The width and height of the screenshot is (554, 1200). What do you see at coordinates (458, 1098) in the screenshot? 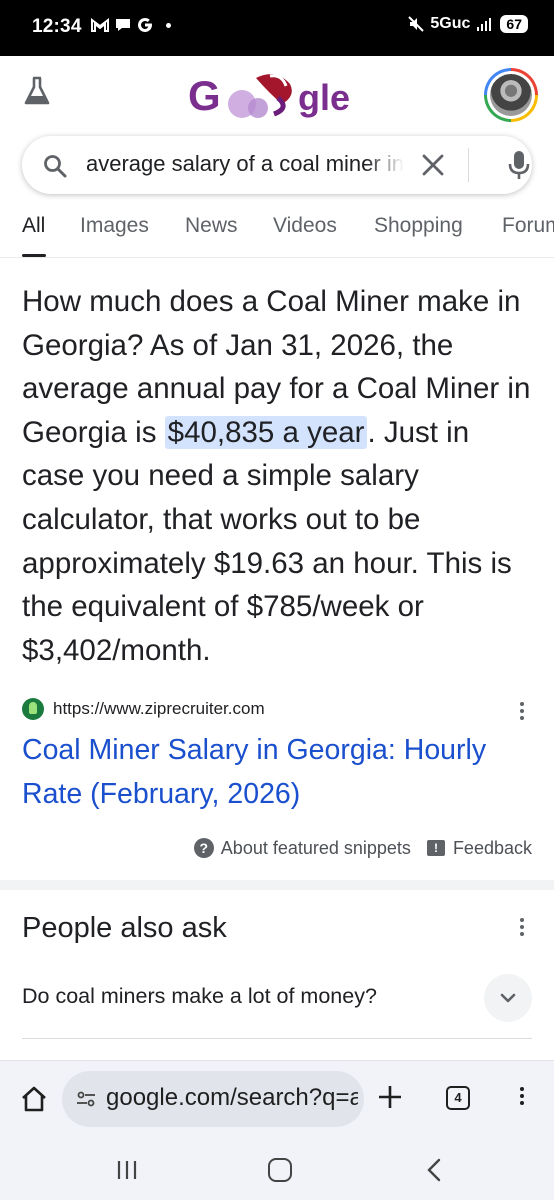
I see `tab-switcher-button: 4` at bounding box center [458, 1098].